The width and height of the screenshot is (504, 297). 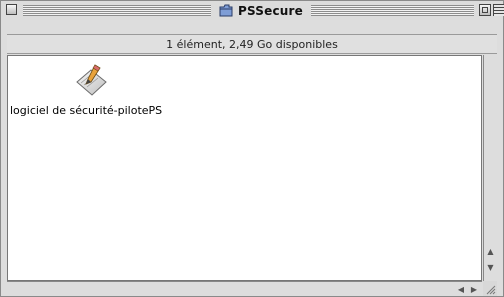 What do you see at coordinates (461, 289) in the screenshot?
I see `scroll-left-arrow-icon: ◀` at bounding box center [461, 289].